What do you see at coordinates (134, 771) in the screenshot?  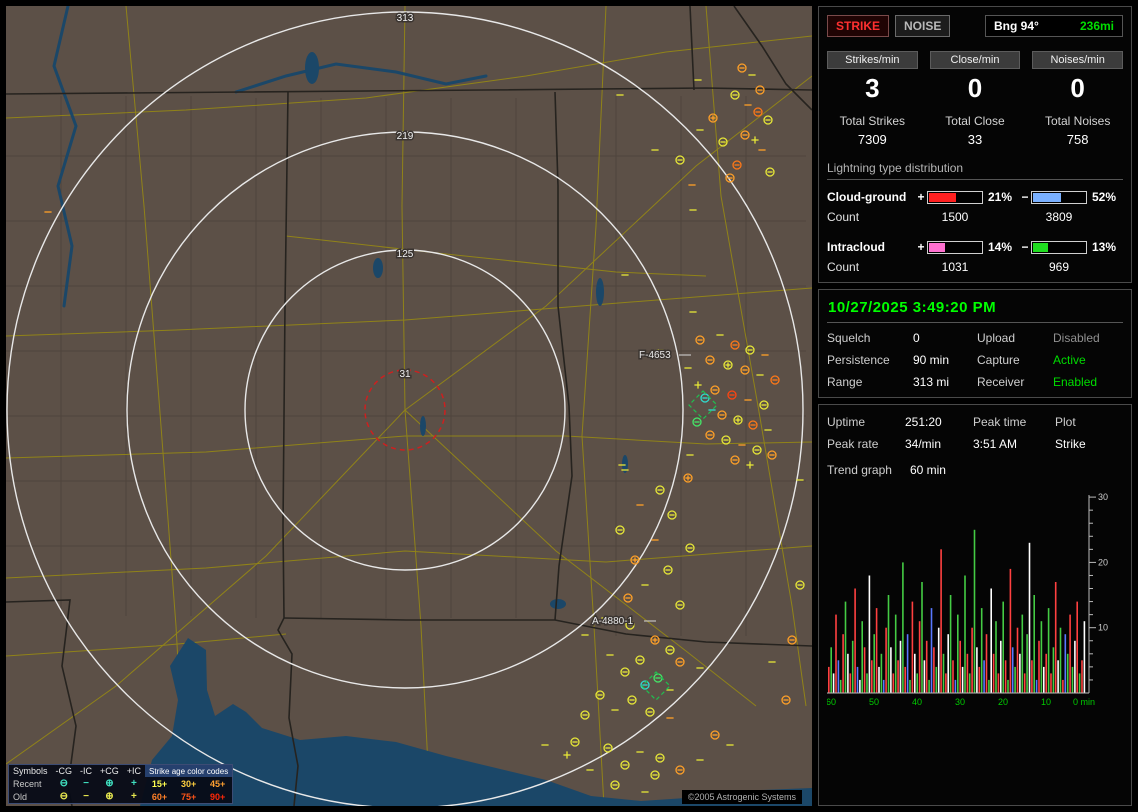 I see `legend-col-pos-ic: +IC` at bounding box center [134, 771].